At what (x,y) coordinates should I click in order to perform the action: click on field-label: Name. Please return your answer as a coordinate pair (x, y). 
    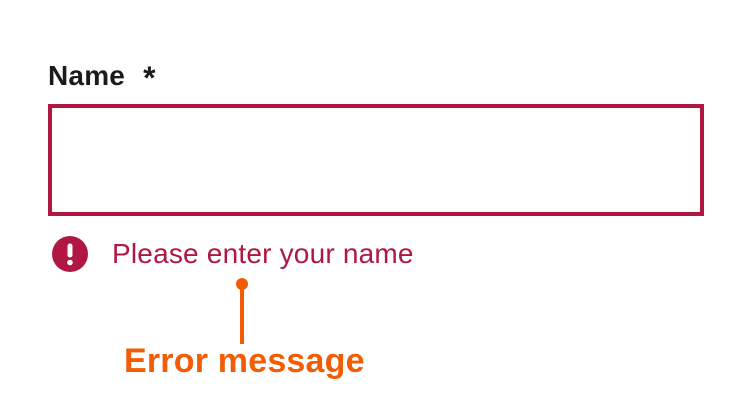
    Looking at the image, I should click on (87, 75).